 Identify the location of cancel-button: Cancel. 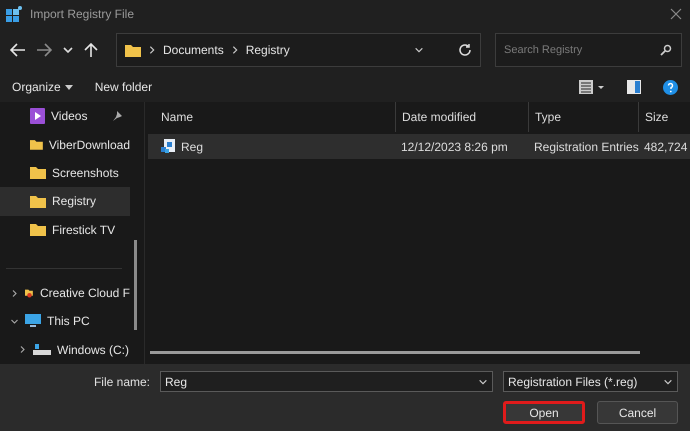
(637, 412).